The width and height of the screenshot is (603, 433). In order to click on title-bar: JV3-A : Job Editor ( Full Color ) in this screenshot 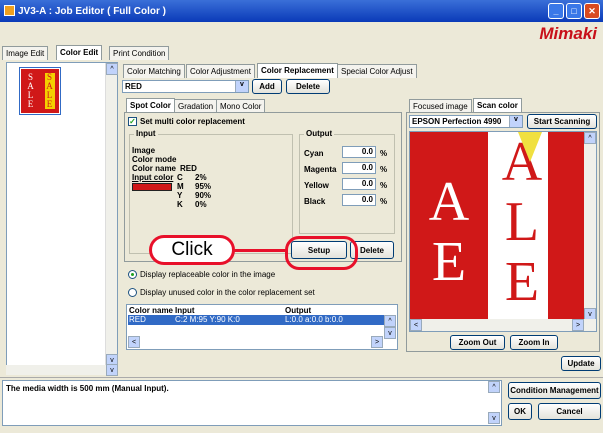, I will do `click(301, 11)`.